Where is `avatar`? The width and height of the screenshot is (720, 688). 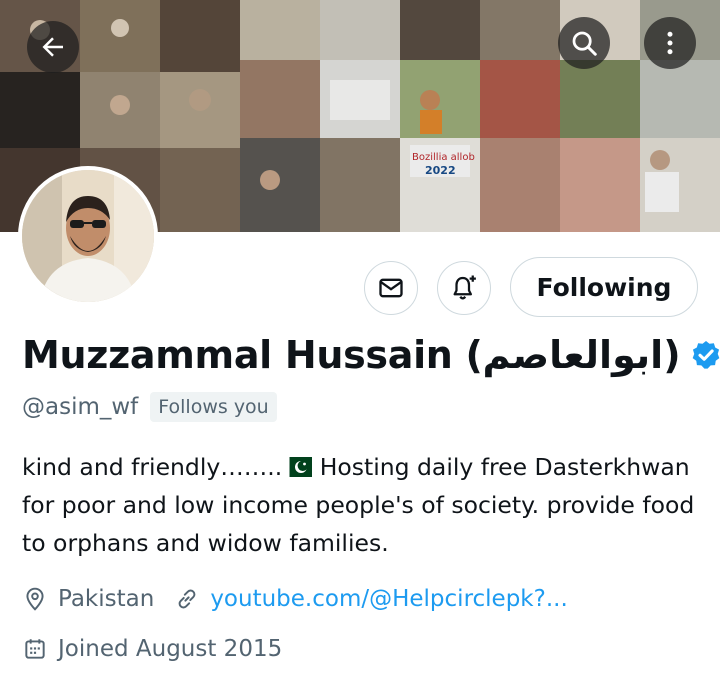
avatar is located at coordinates (88, 236).